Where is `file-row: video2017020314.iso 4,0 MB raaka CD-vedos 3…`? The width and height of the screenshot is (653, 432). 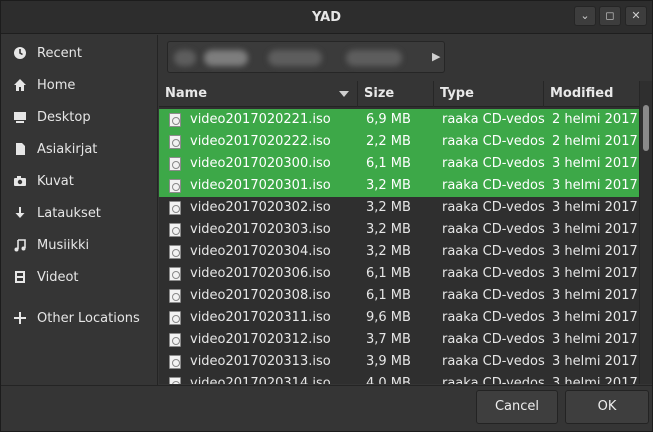
file-row: video2017020314.iso 4,0 MB raaka CD-vedos 3… is located at coordinates (399, 378).